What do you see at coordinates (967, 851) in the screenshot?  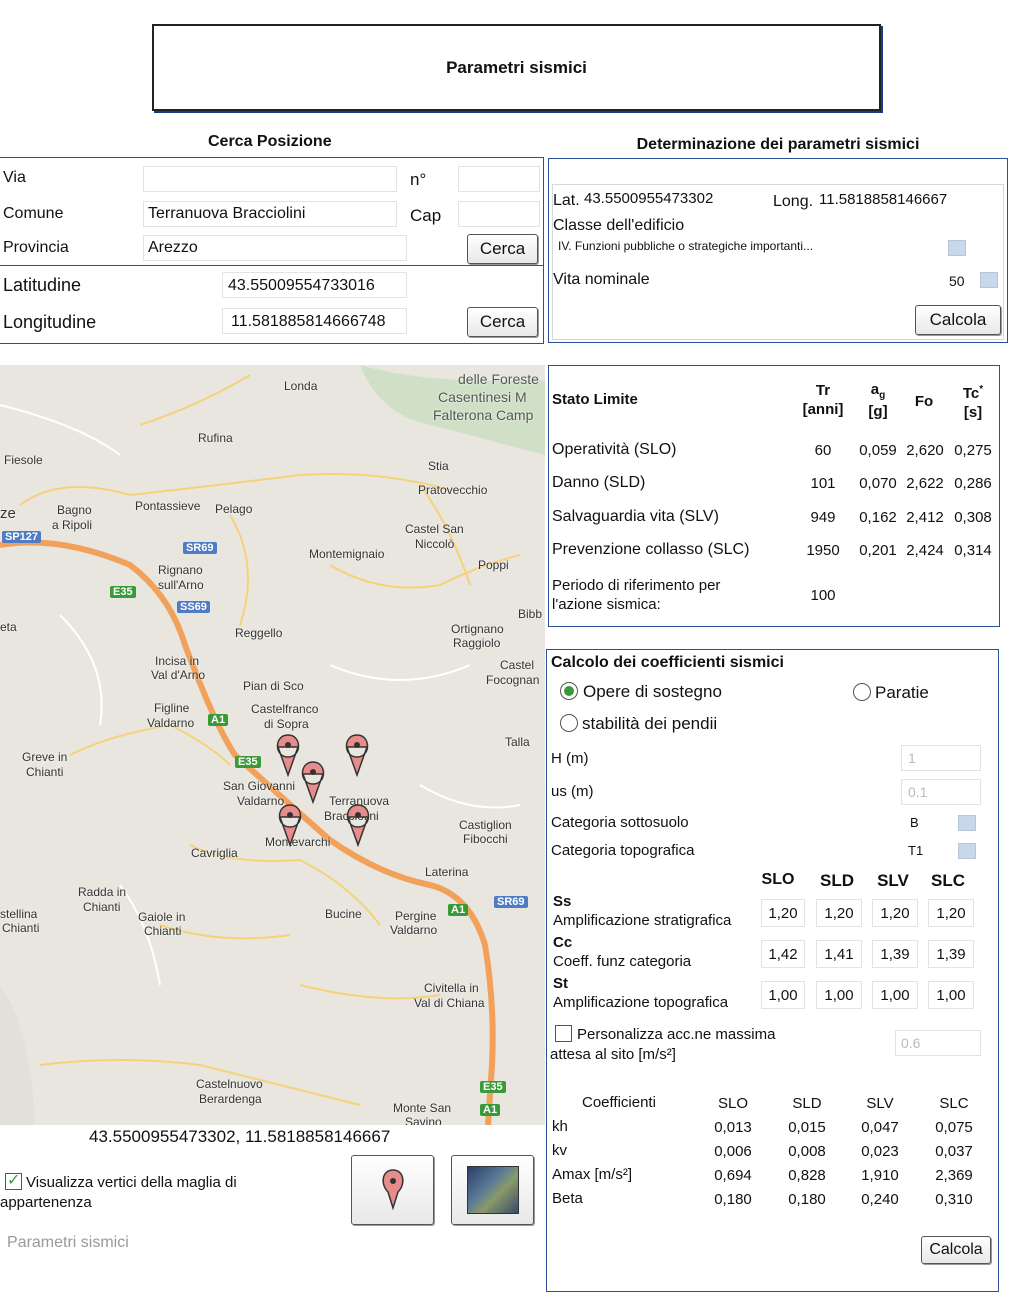 I see `topografica-dropdown-arrow` at bounding box center [967, 851].